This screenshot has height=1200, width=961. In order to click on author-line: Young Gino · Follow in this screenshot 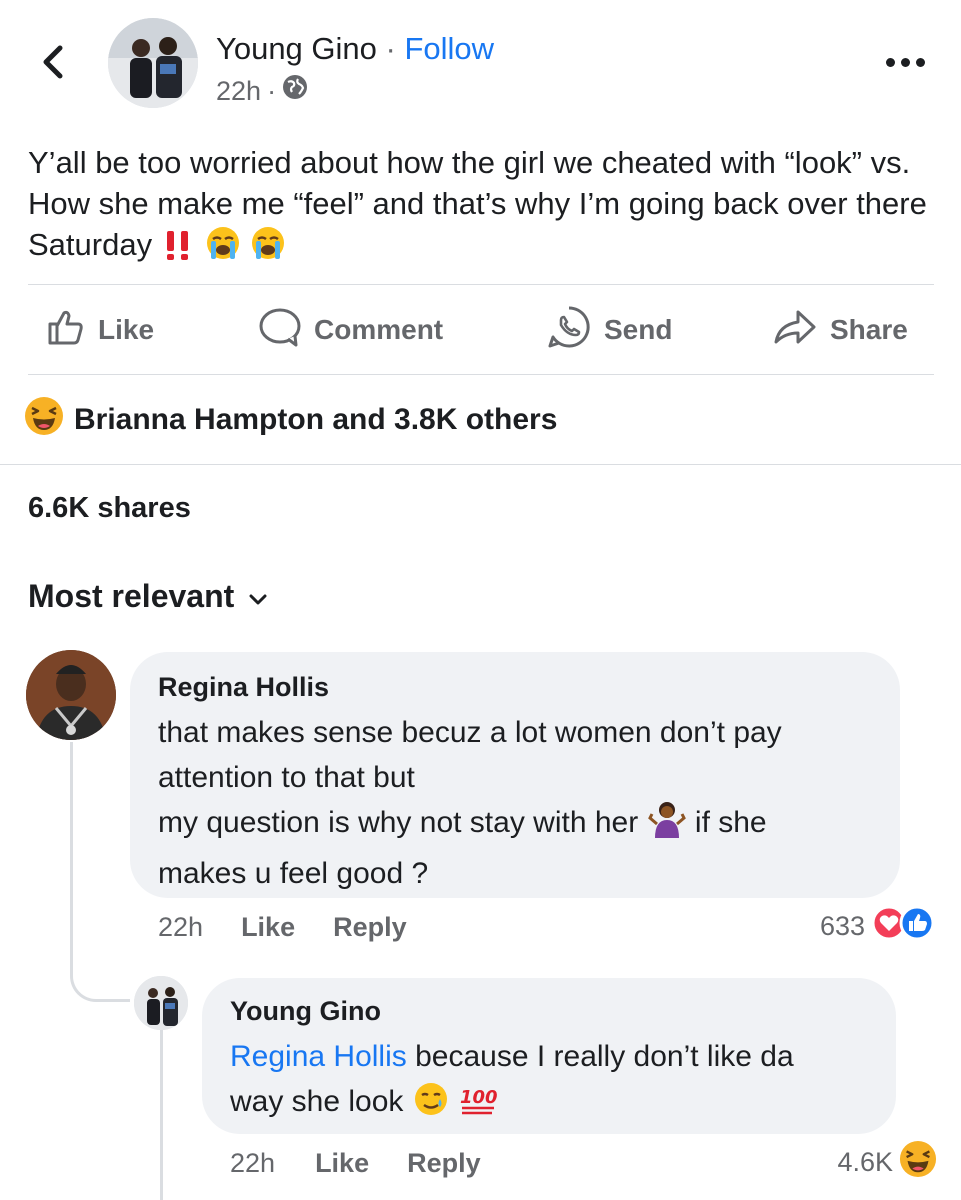, I will do `click(355, 49)`.